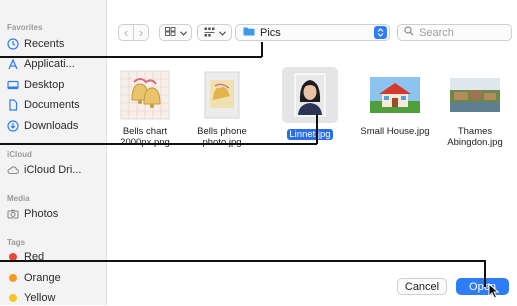 This screenshot has width=517, height=306. I want to click on sidebar-item-photos: Photos, so click(32, 214).